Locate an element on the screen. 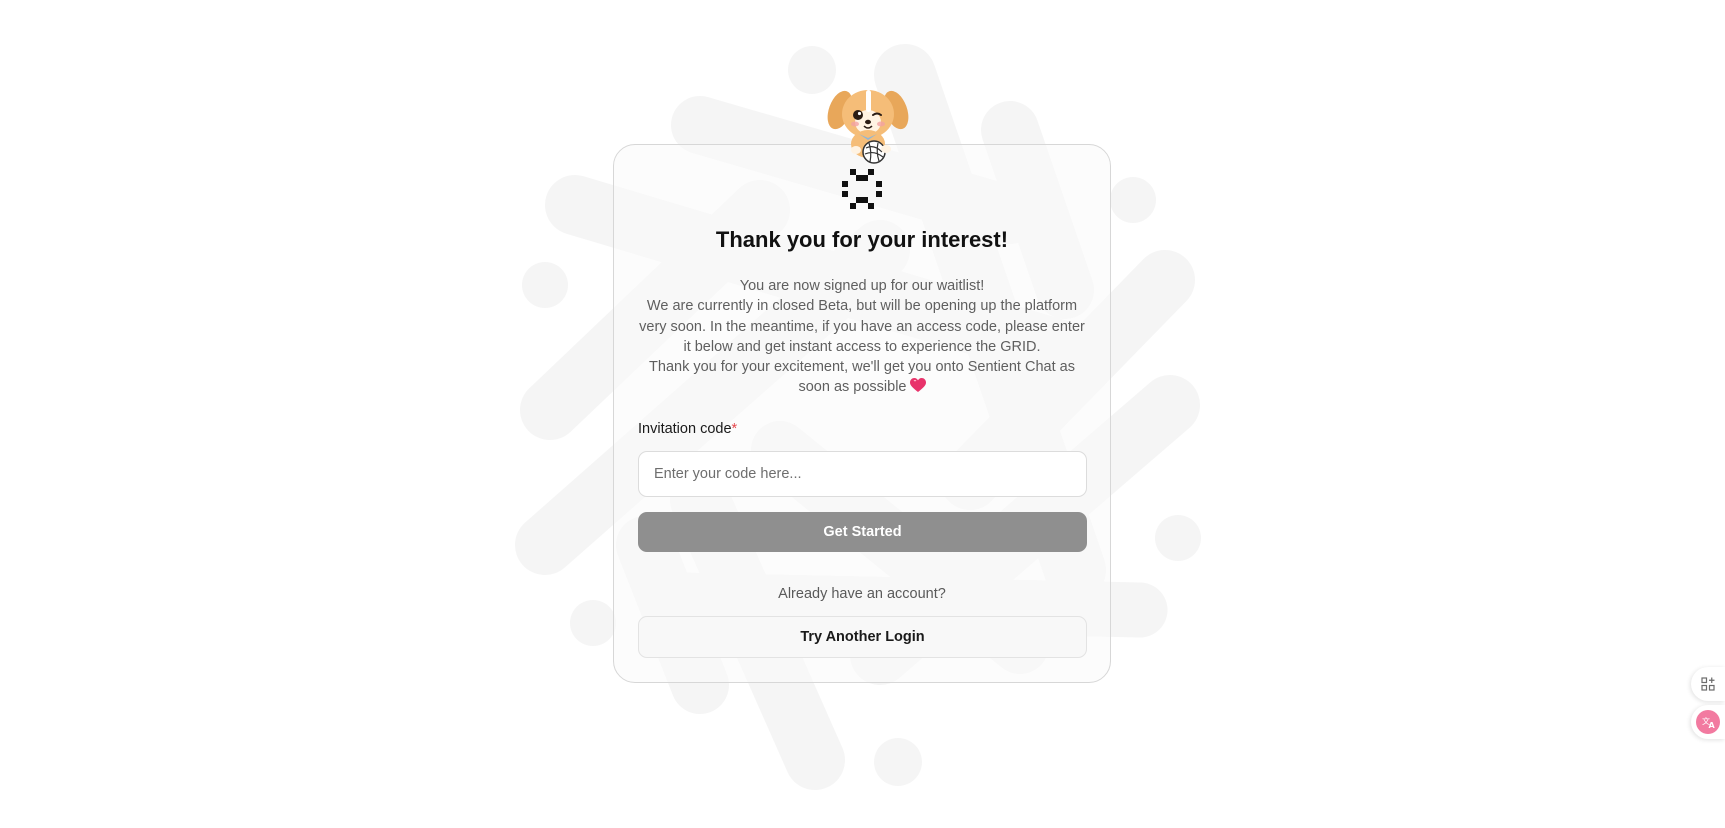 The image size is (1725, 828). heart-icon is located at coordinates (917, 385).